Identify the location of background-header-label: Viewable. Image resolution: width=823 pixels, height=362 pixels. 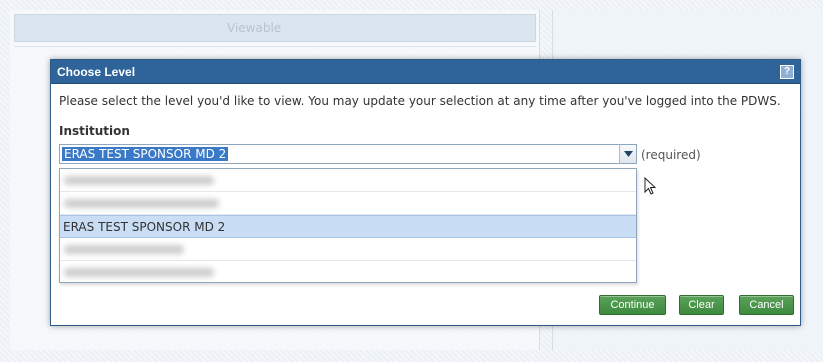
(254, 28).